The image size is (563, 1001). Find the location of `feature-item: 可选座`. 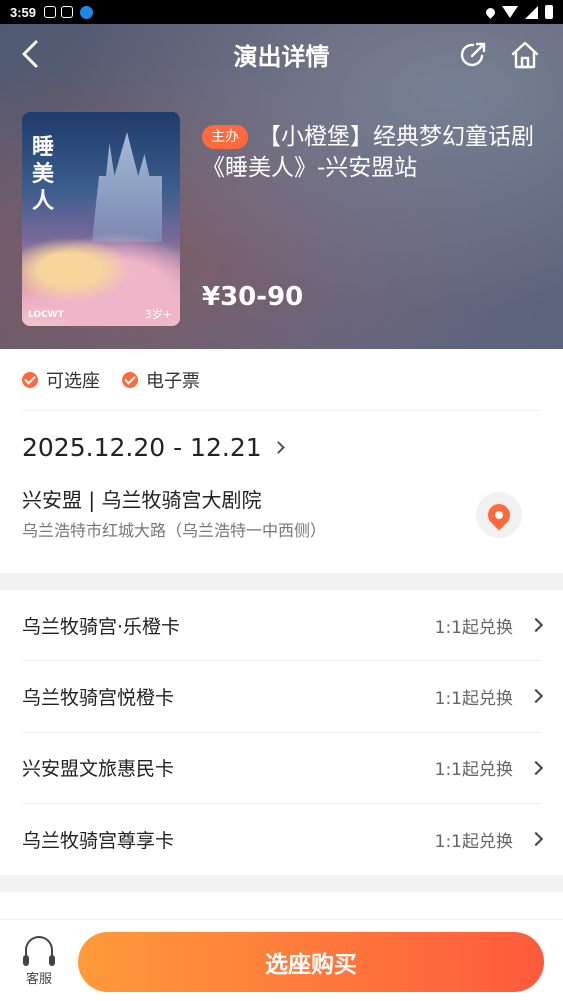

feature-item: 可选座 is located at coordinates (61, 380).